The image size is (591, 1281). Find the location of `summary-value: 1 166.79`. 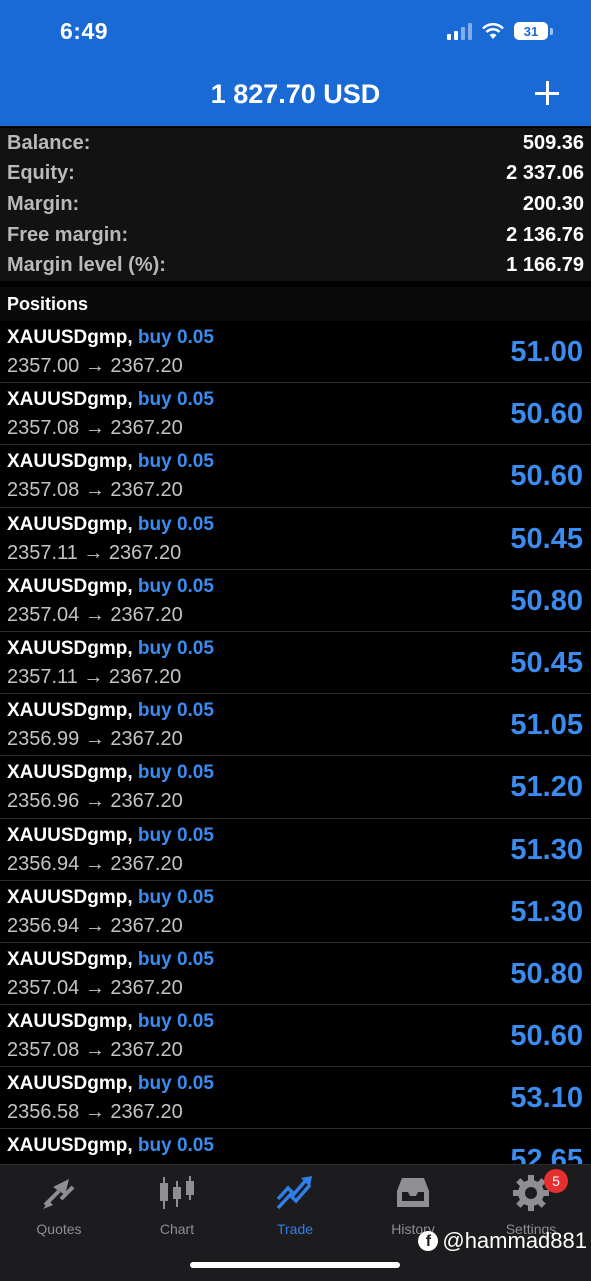

summary-value: 1 166.79 is located at coordinates (545, 265).